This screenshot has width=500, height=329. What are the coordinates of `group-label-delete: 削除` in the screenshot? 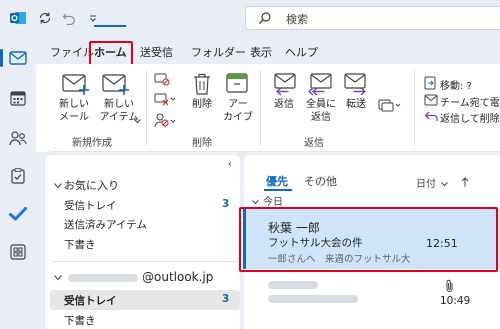 It's located at (202, 143).